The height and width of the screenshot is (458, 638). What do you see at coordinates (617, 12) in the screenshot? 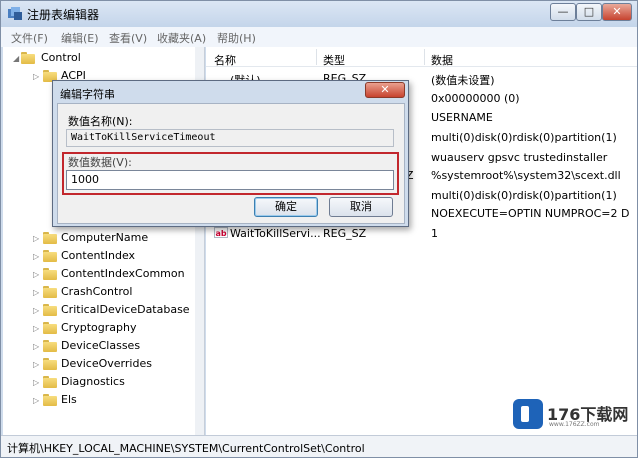
I see `close-button: ✕` at bounding box center [617, 12].